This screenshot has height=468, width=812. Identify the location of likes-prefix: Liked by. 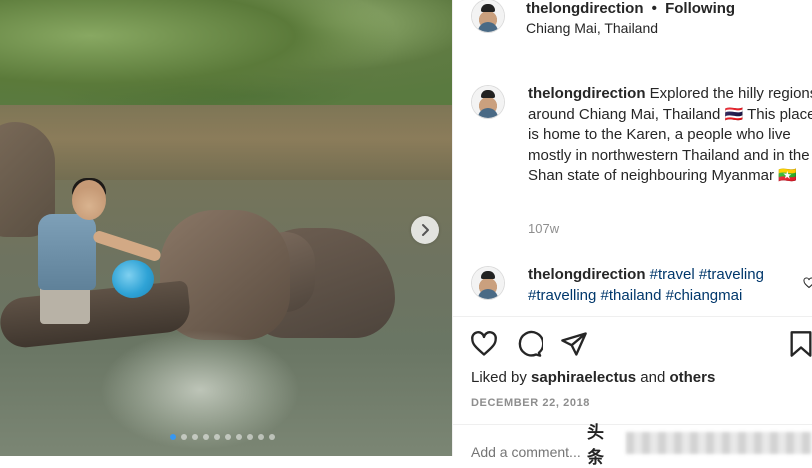
(501, 377).